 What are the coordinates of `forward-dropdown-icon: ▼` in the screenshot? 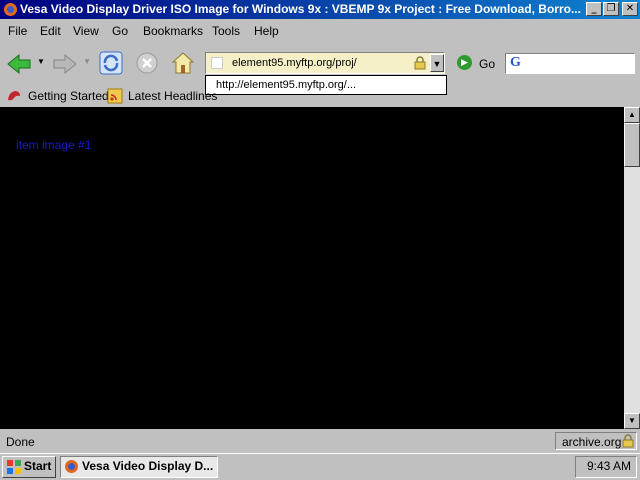 It's located at (87, 61).